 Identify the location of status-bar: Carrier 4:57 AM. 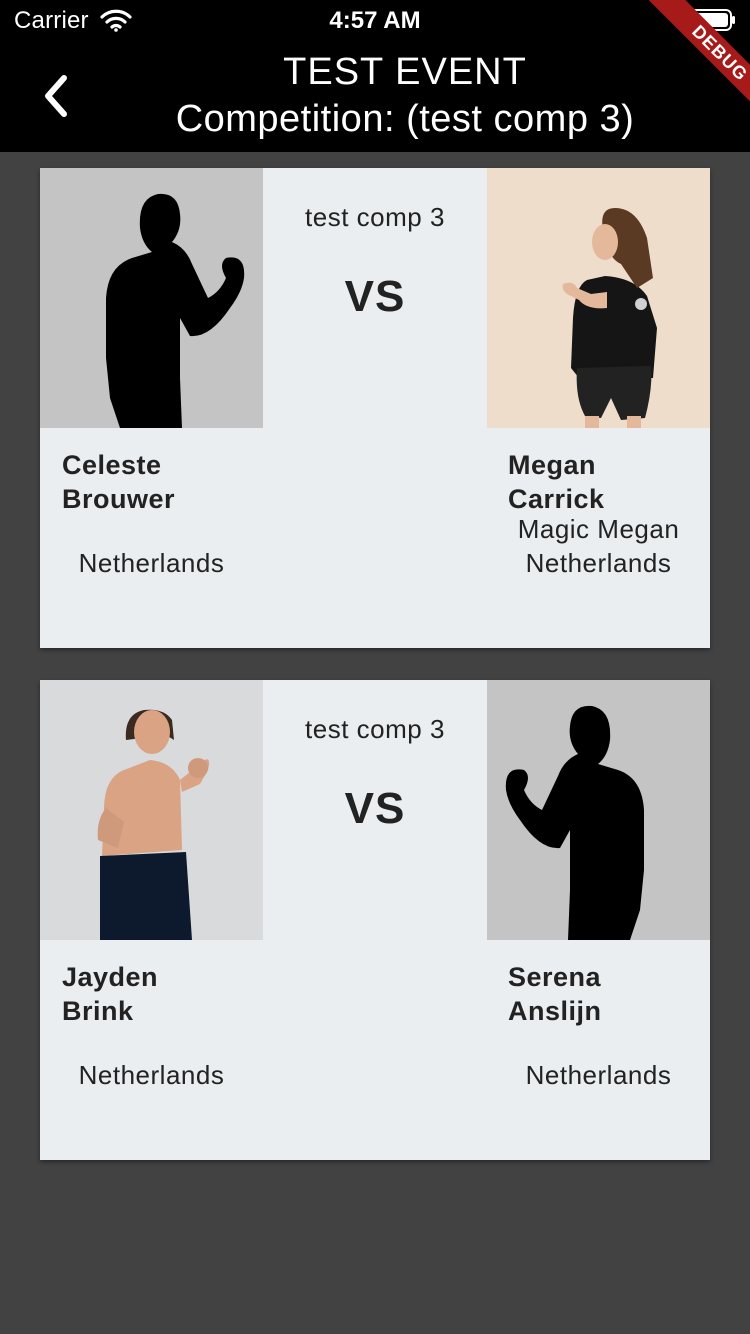
(375, 20).